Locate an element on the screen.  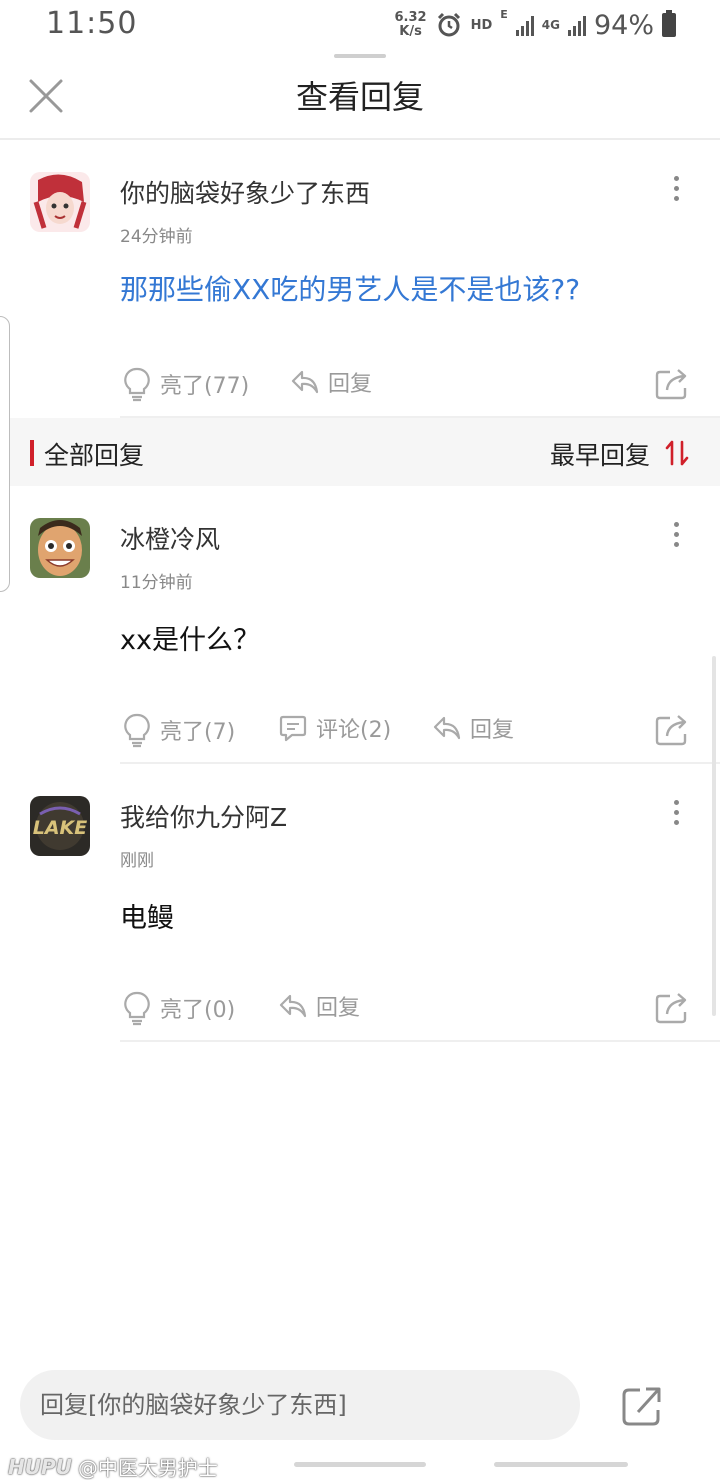
battery-icon is located at coordinates (669, 23).